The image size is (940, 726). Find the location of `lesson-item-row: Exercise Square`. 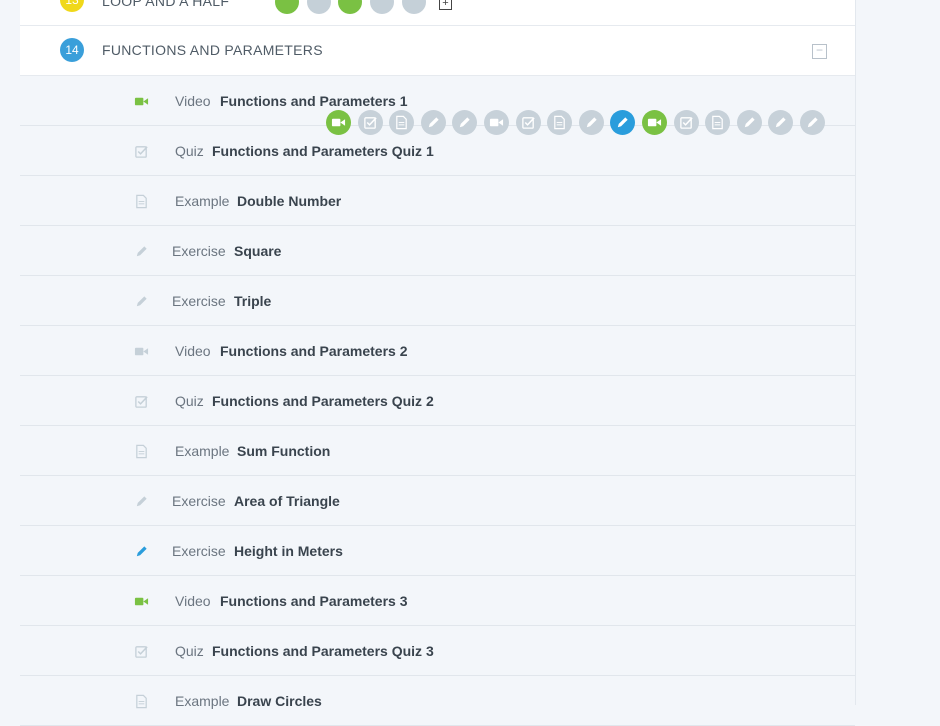

lesson-item-row: Exercise Square is located at coordinates (437, 251).